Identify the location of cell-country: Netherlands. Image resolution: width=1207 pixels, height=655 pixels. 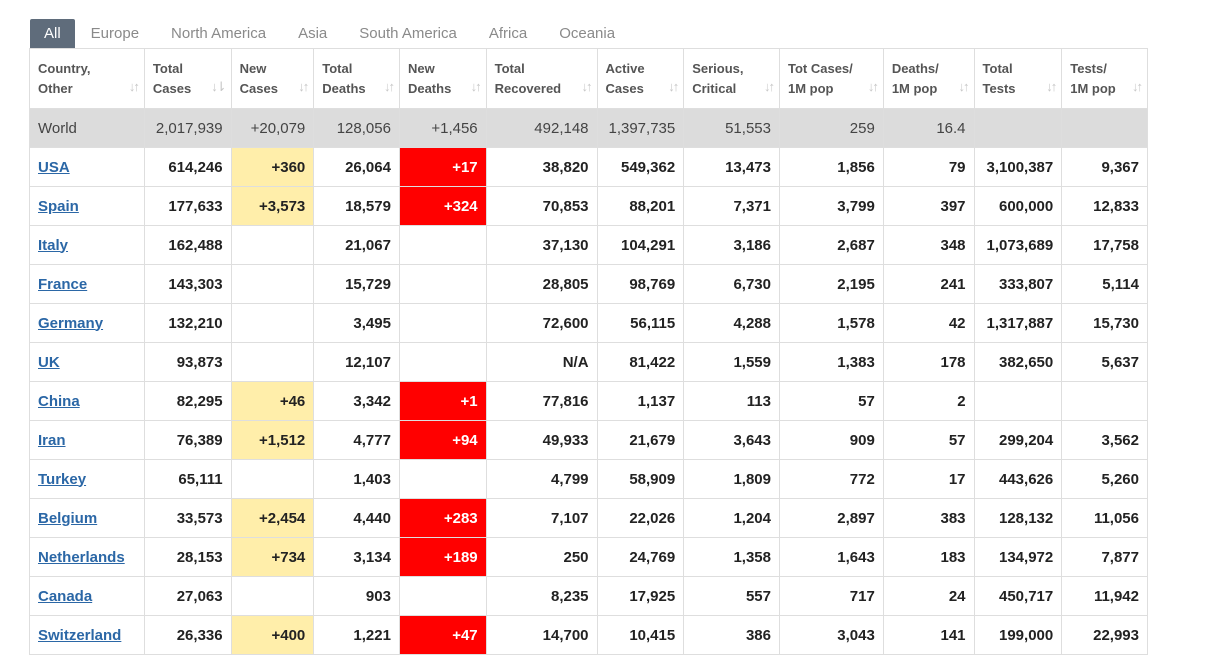
(87, 557).